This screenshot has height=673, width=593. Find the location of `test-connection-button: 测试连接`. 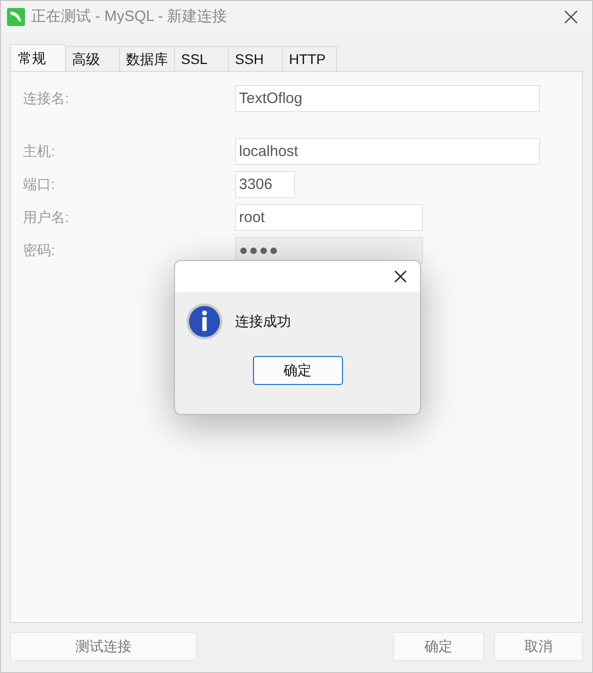

test-connection-button: 测试连接 is located at coordinates (103, 646).